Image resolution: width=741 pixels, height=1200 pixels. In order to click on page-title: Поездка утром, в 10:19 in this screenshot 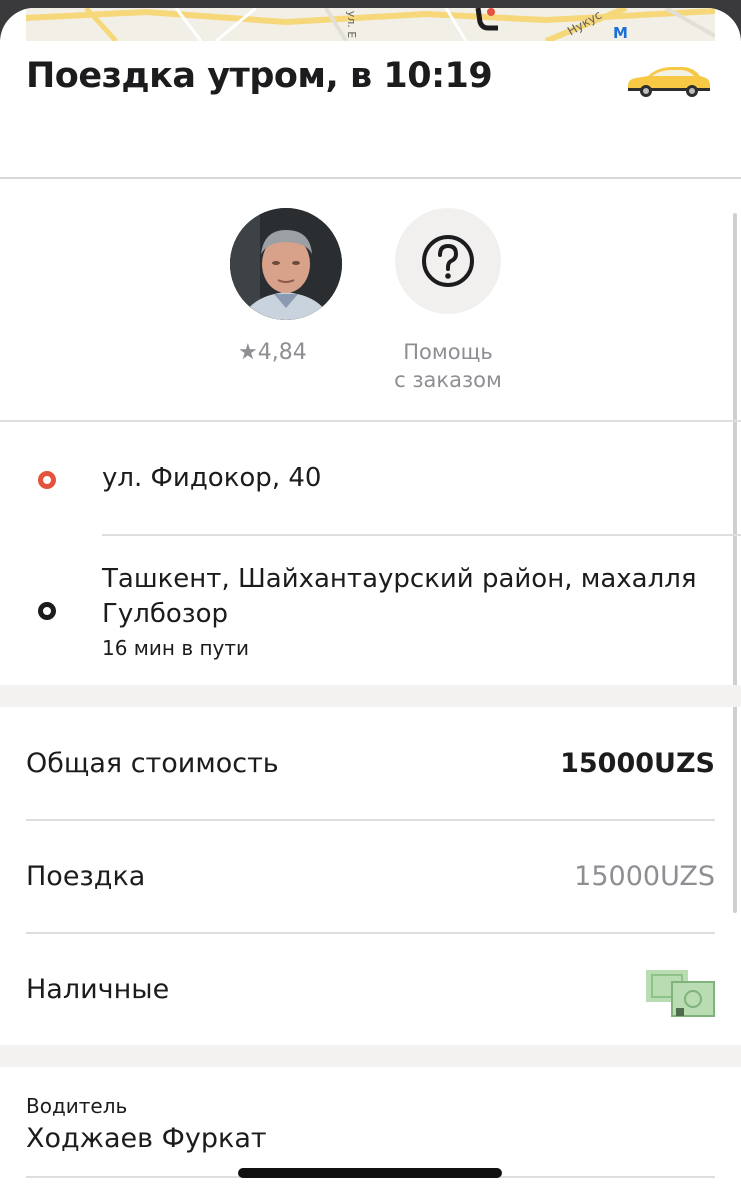, I will do `click(259, 76)`.